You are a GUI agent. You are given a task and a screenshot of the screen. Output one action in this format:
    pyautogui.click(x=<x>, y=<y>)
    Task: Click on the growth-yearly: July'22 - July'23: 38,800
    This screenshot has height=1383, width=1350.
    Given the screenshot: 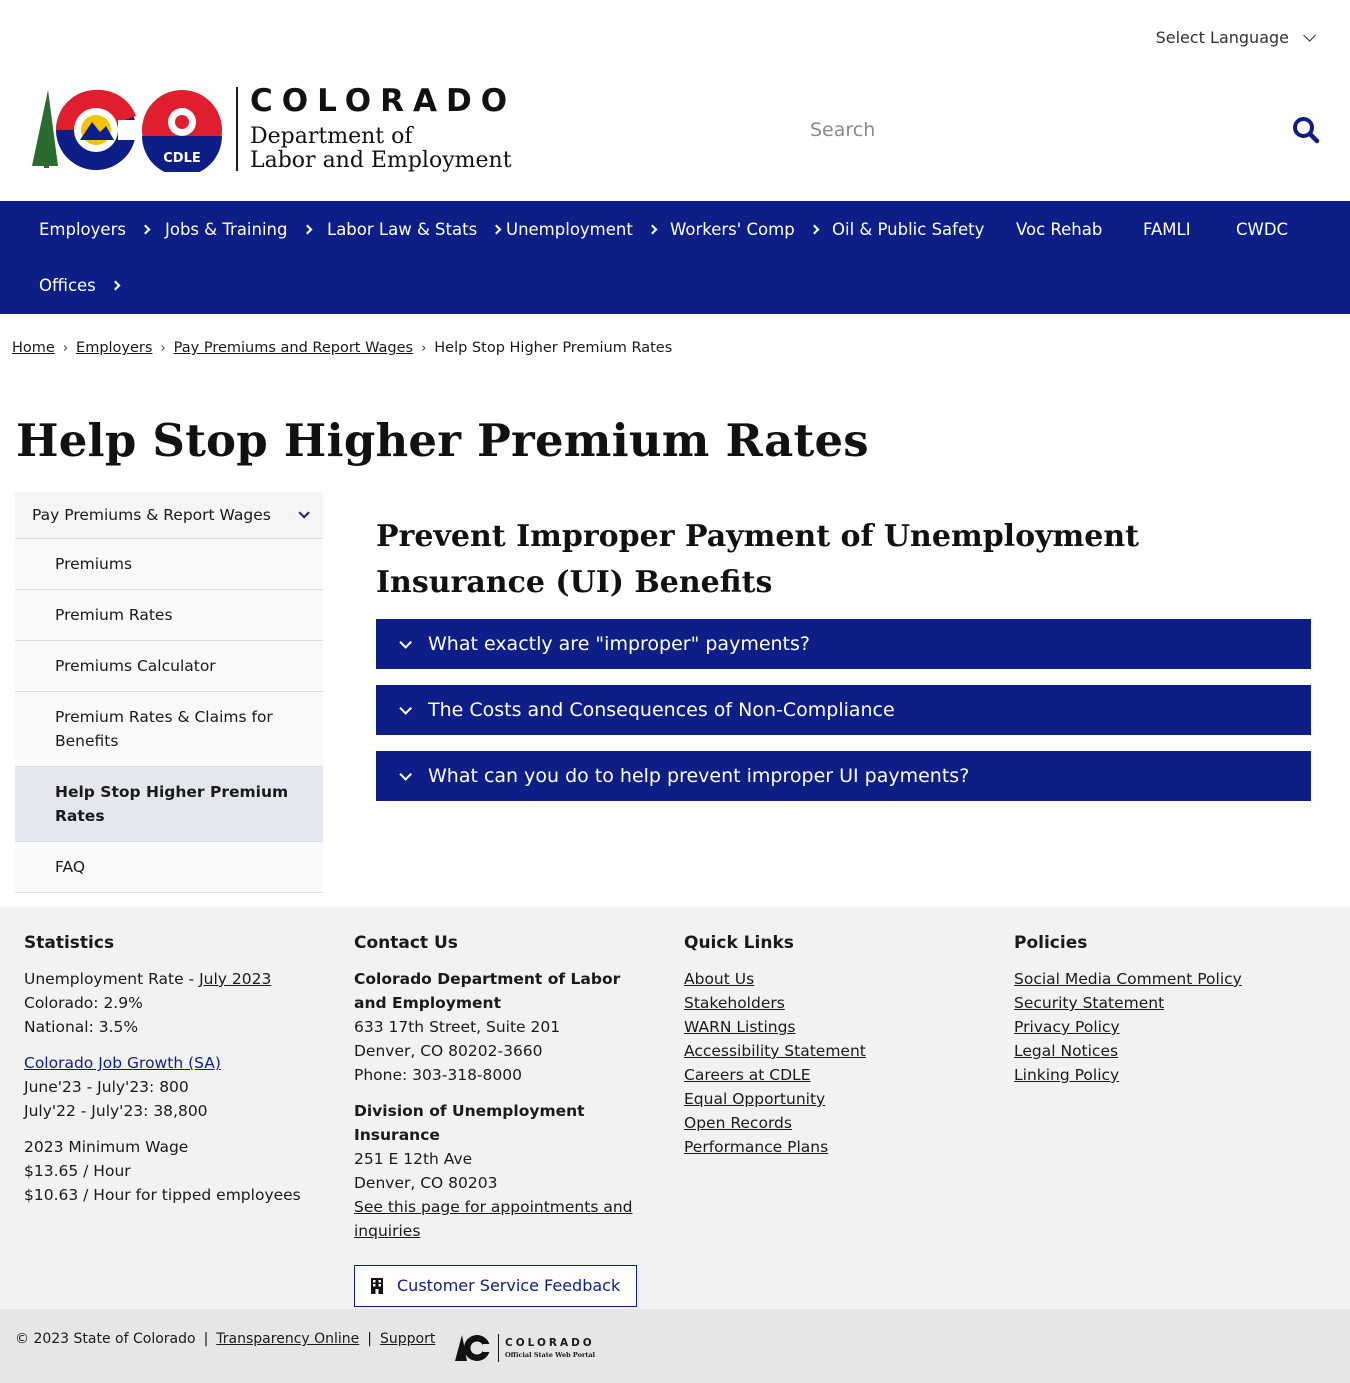 What is the action you would take?
    pyautogui.click(x=116, y=1111)
    